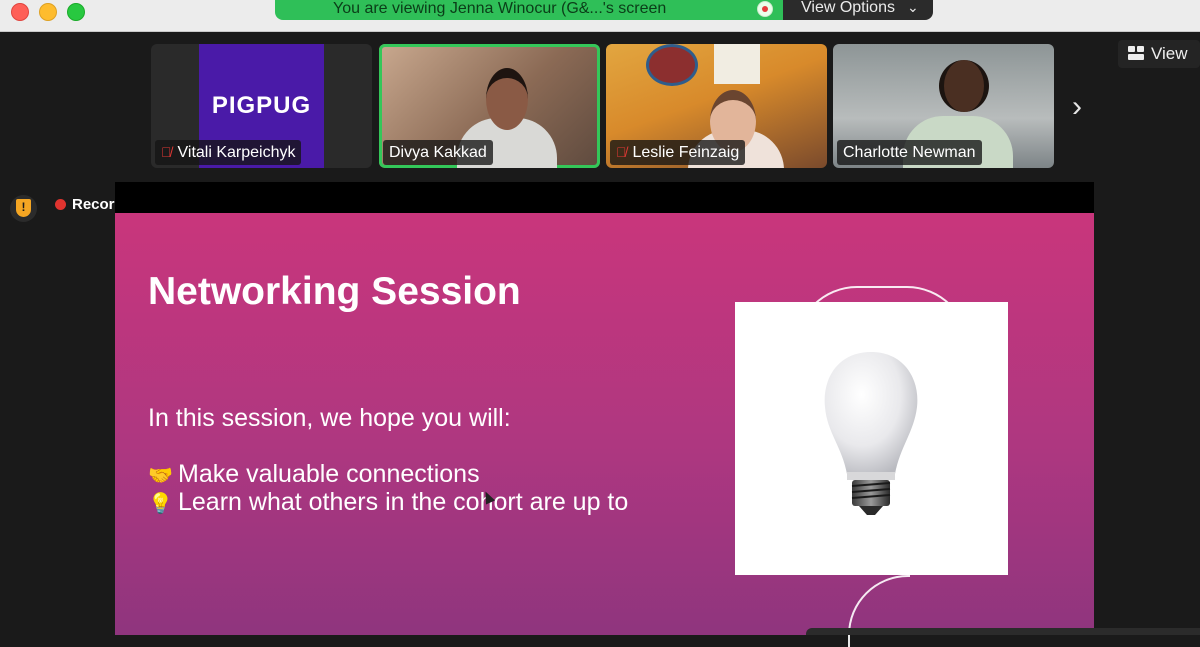 The image size is (1200, 647). Describe the element at coordinates (76, 12) in the screenshot. I see `maximize-window-button` at that location.